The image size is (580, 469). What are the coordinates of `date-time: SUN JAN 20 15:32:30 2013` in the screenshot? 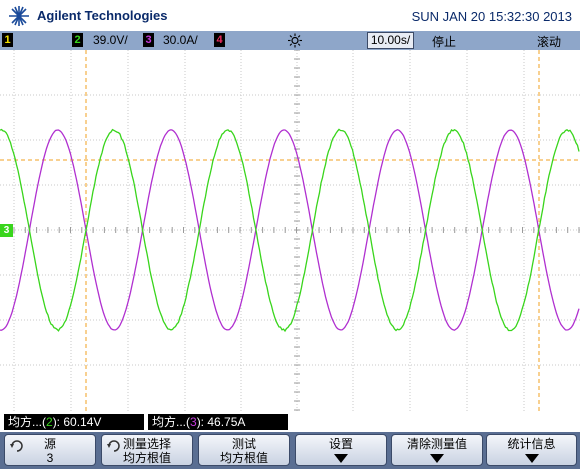 It's located at (492, 16).